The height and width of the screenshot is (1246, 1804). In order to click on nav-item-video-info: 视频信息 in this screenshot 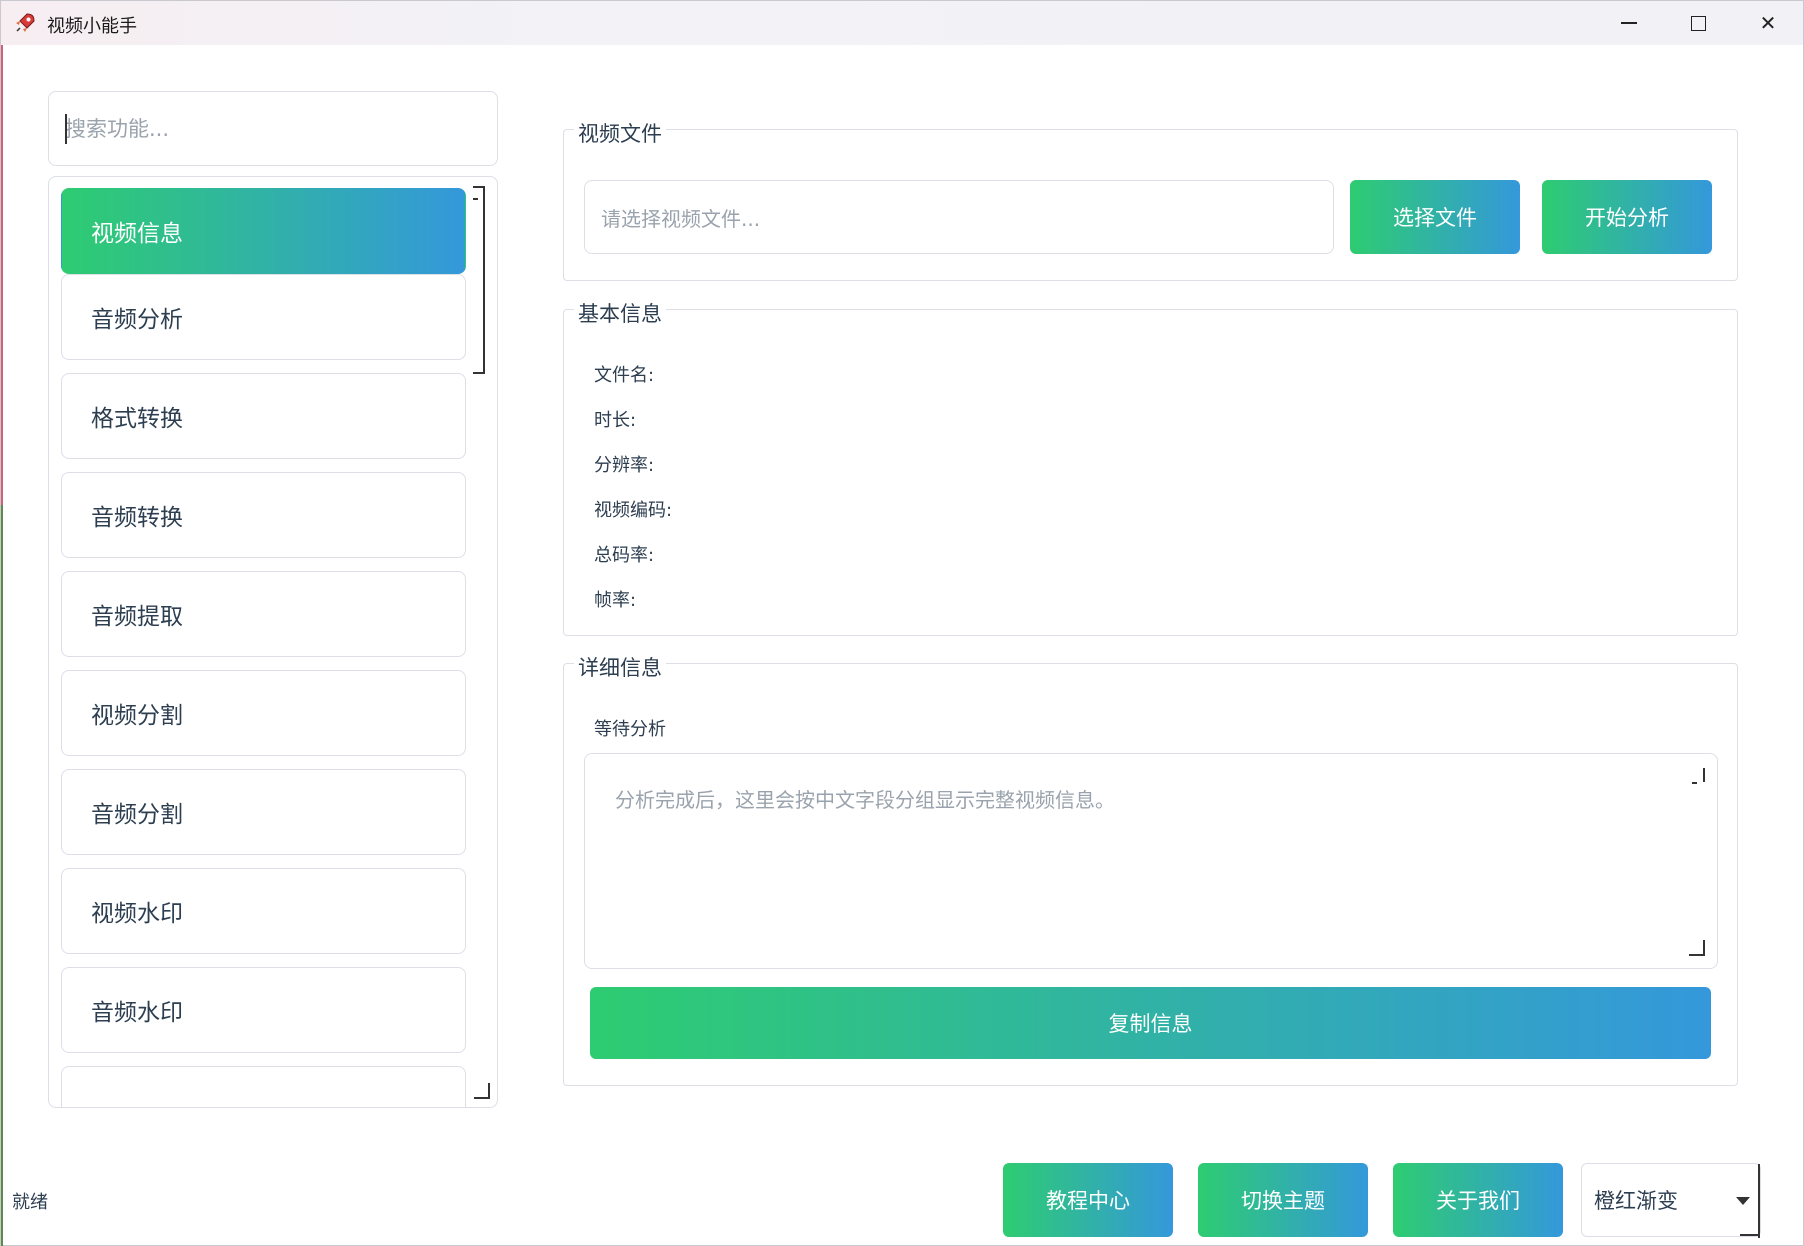, I will do `click(263, 231)`.